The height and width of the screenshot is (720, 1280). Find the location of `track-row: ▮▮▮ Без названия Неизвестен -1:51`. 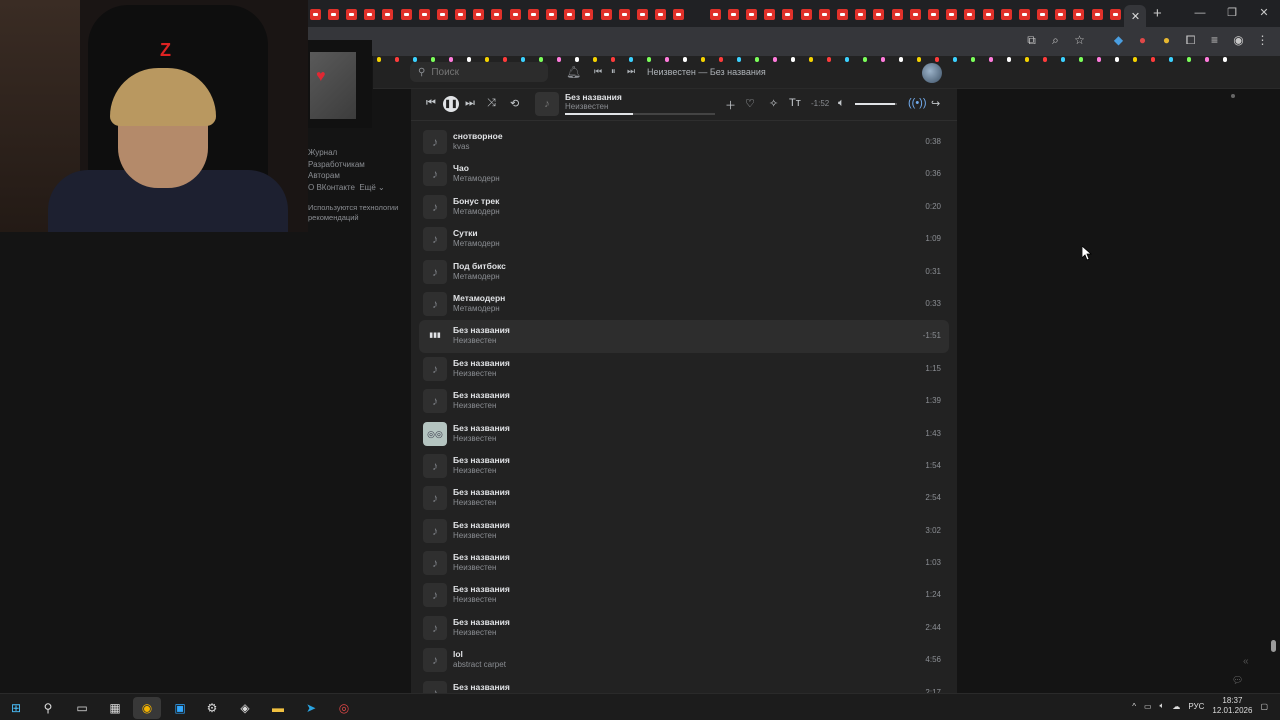

track-row: ▮▮▮ Без названия Неизвестен -1:51 is located at coordinates (684, 336).